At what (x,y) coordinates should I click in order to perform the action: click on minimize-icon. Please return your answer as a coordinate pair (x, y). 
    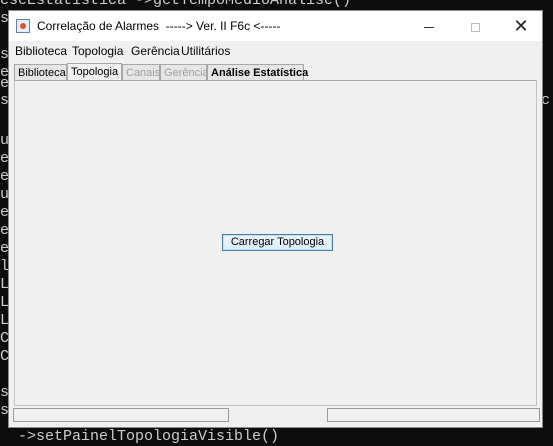
    Looking at the image, I should click on (429, 27).